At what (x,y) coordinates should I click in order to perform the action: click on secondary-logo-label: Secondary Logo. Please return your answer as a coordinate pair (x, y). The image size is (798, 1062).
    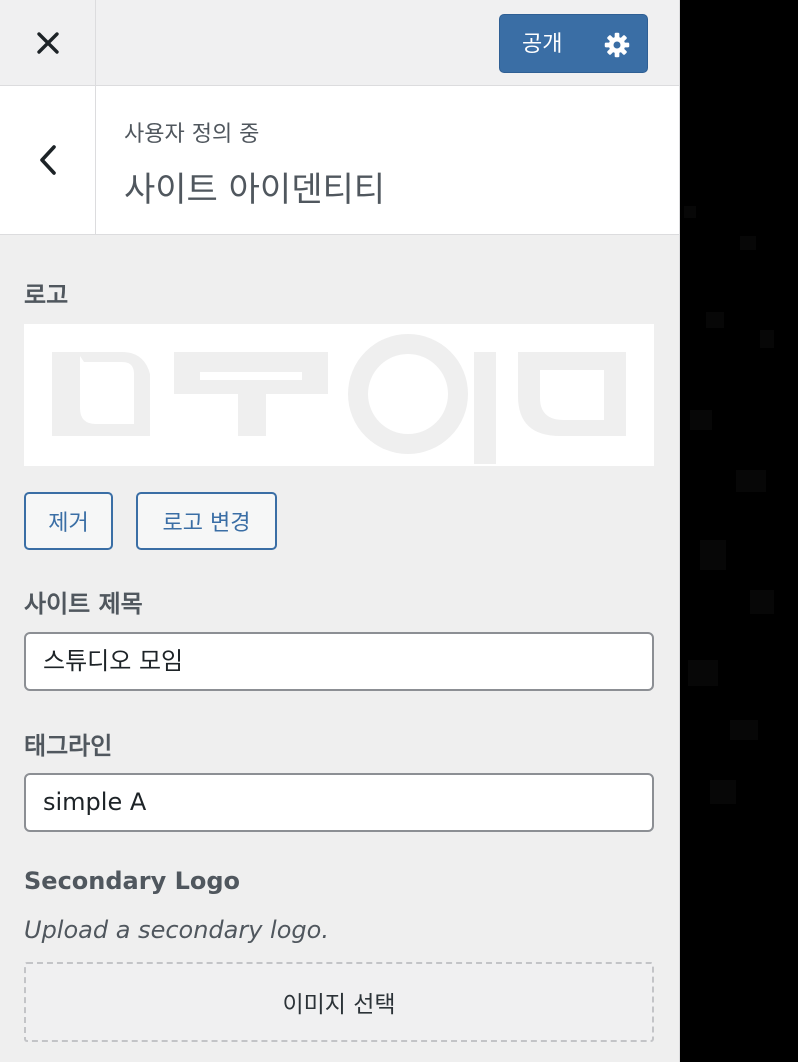
    Looking at the image, I should click on (132, 881).